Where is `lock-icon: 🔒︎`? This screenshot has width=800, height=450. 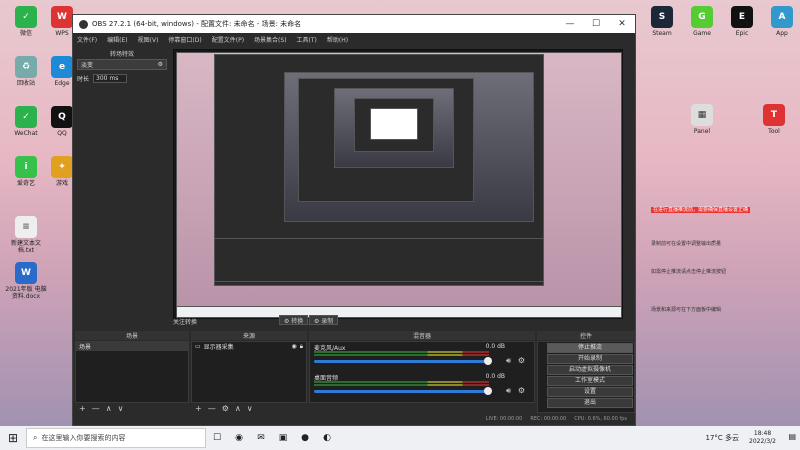
lock-icon: 🔒︎ is located at coordinates (301, 347).